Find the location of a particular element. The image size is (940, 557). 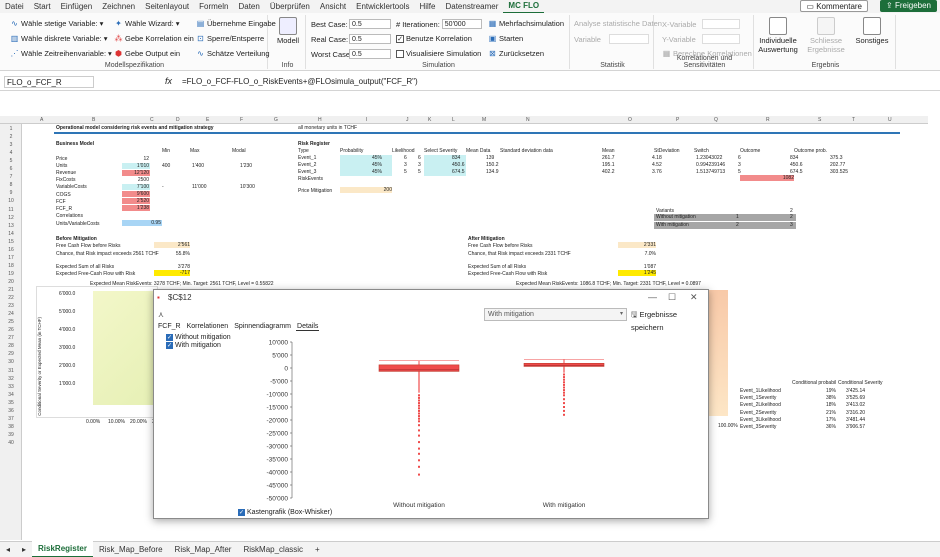

row-number: 34 is located at coordinates (11, 395).